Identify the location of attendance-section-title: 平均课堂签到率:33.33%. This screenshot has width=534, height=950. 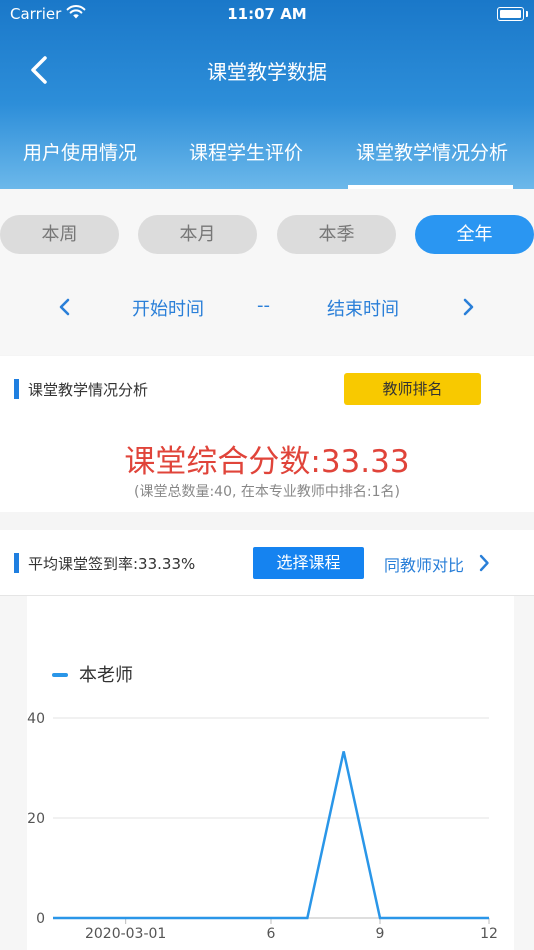
(112, 564).